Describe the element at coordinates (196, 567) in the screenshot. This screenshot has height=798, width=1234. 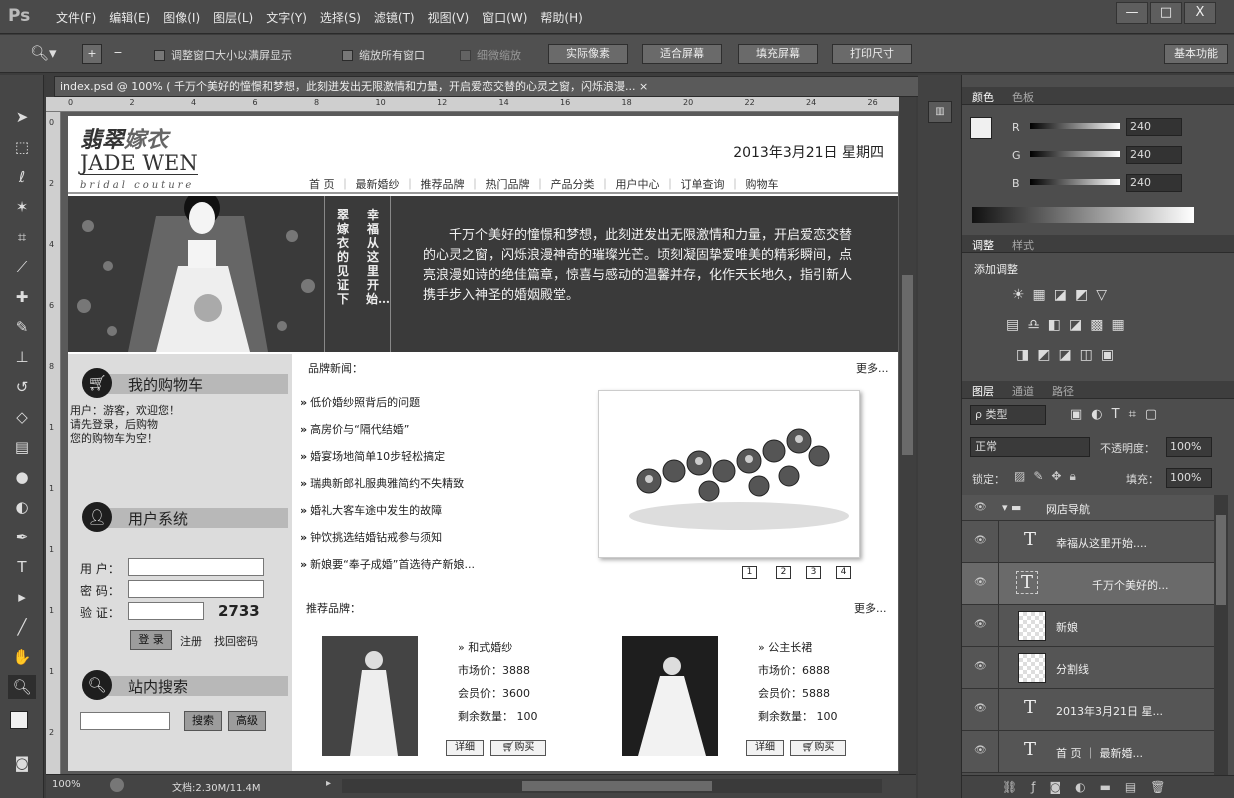
I see `username-field` at that location.